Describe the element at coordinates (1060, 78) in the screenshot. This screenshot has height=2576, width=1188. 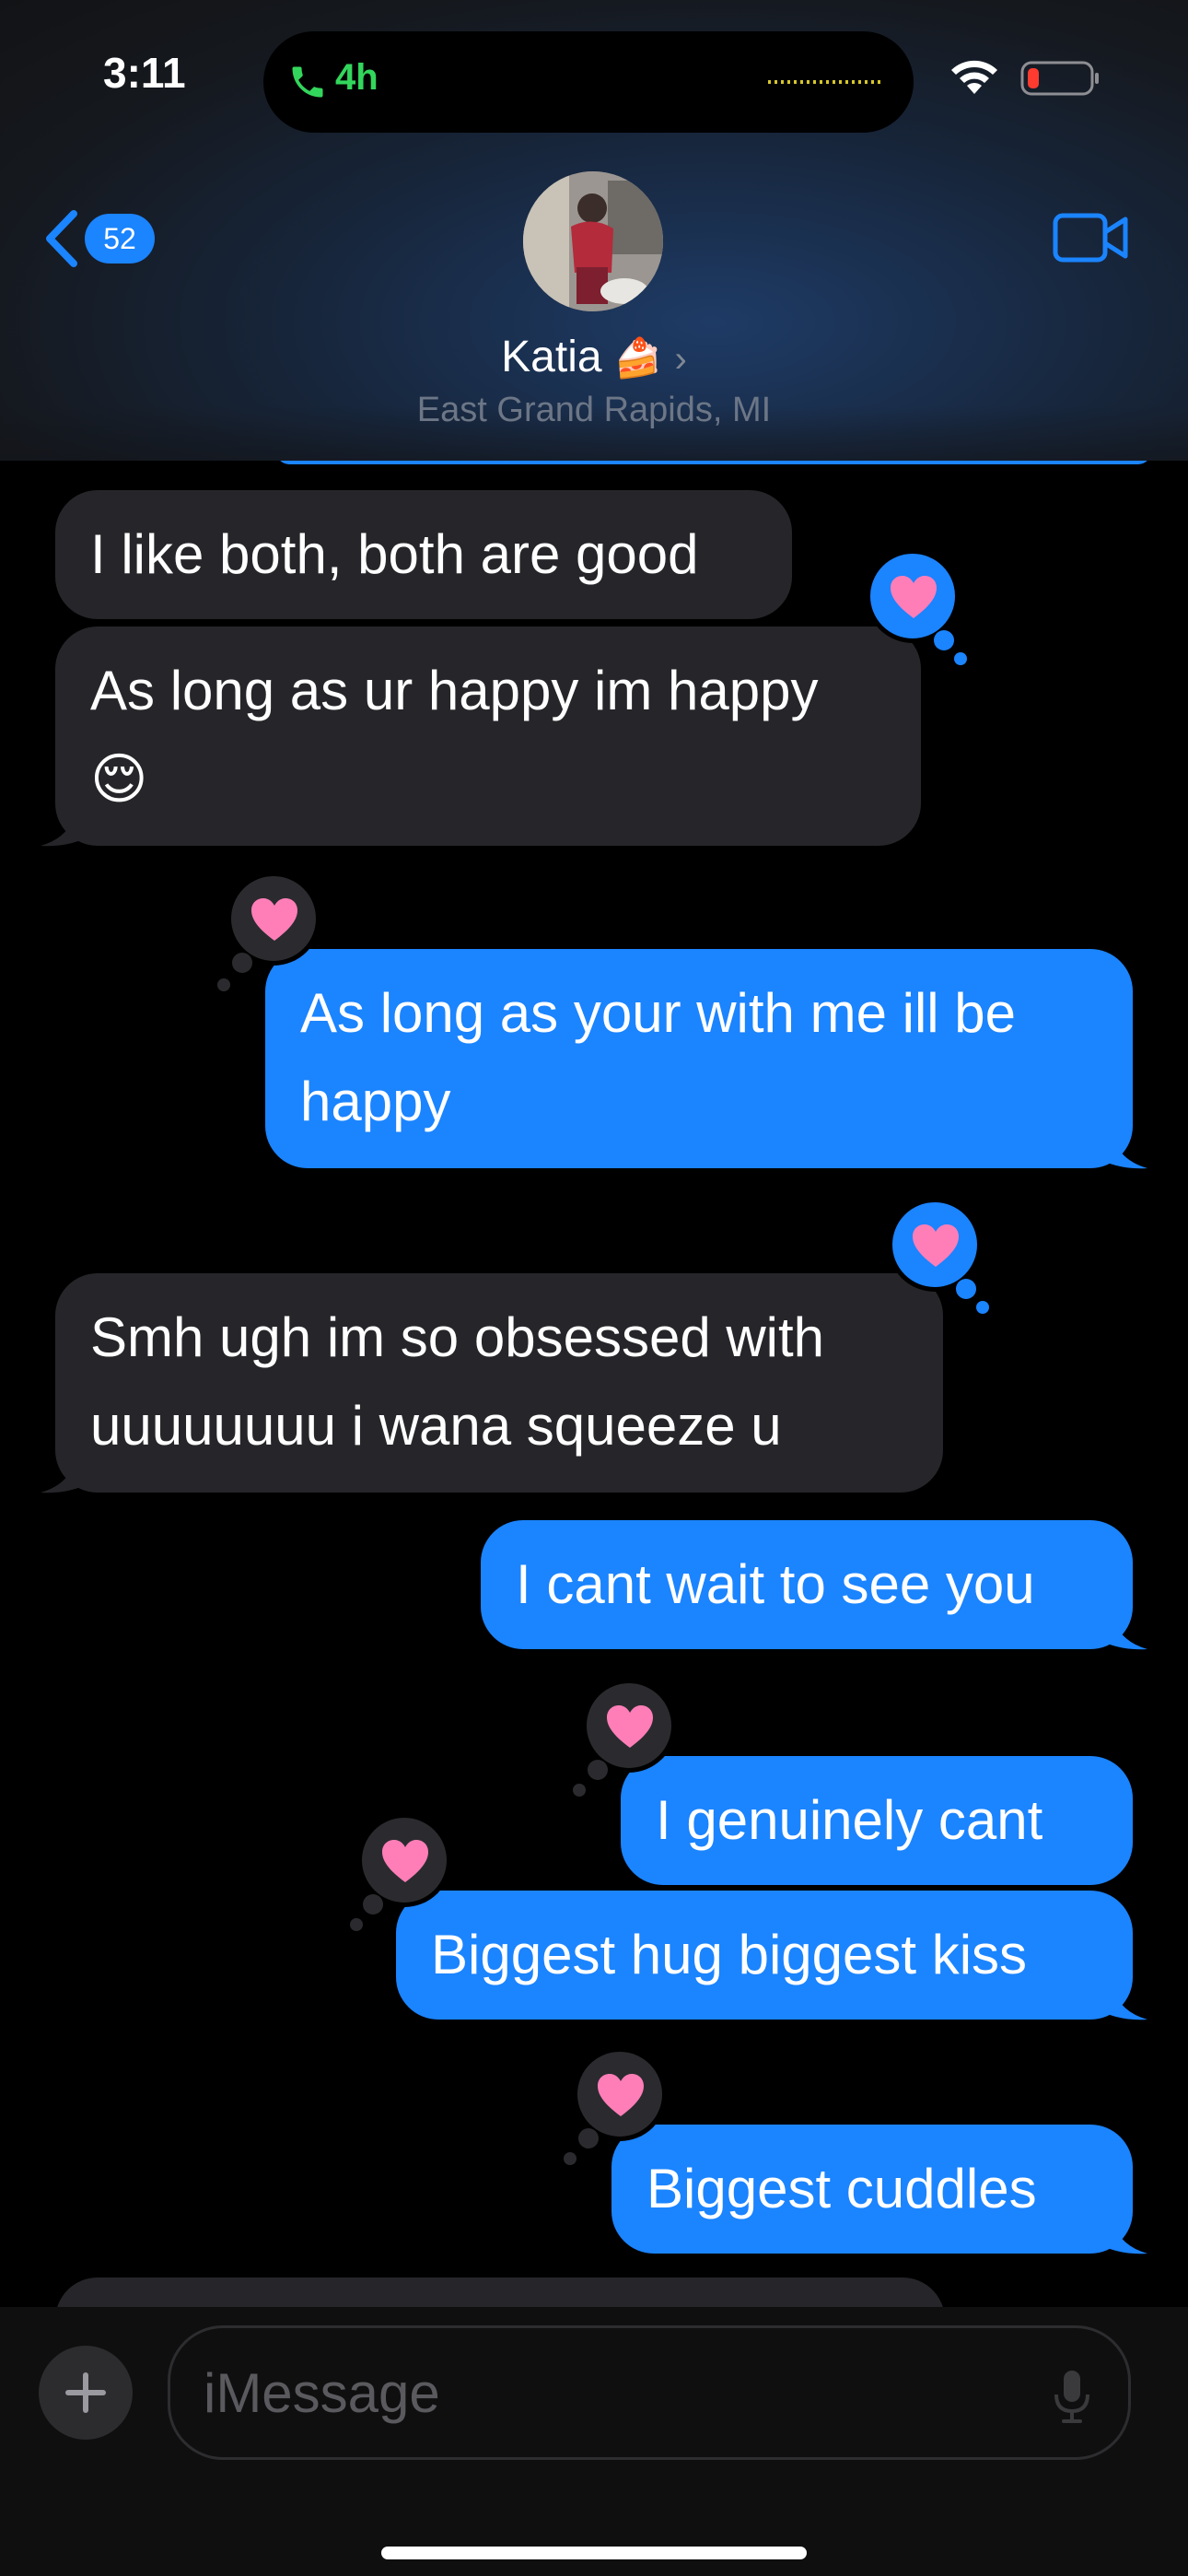
I see `battery-low-icon` at that location.